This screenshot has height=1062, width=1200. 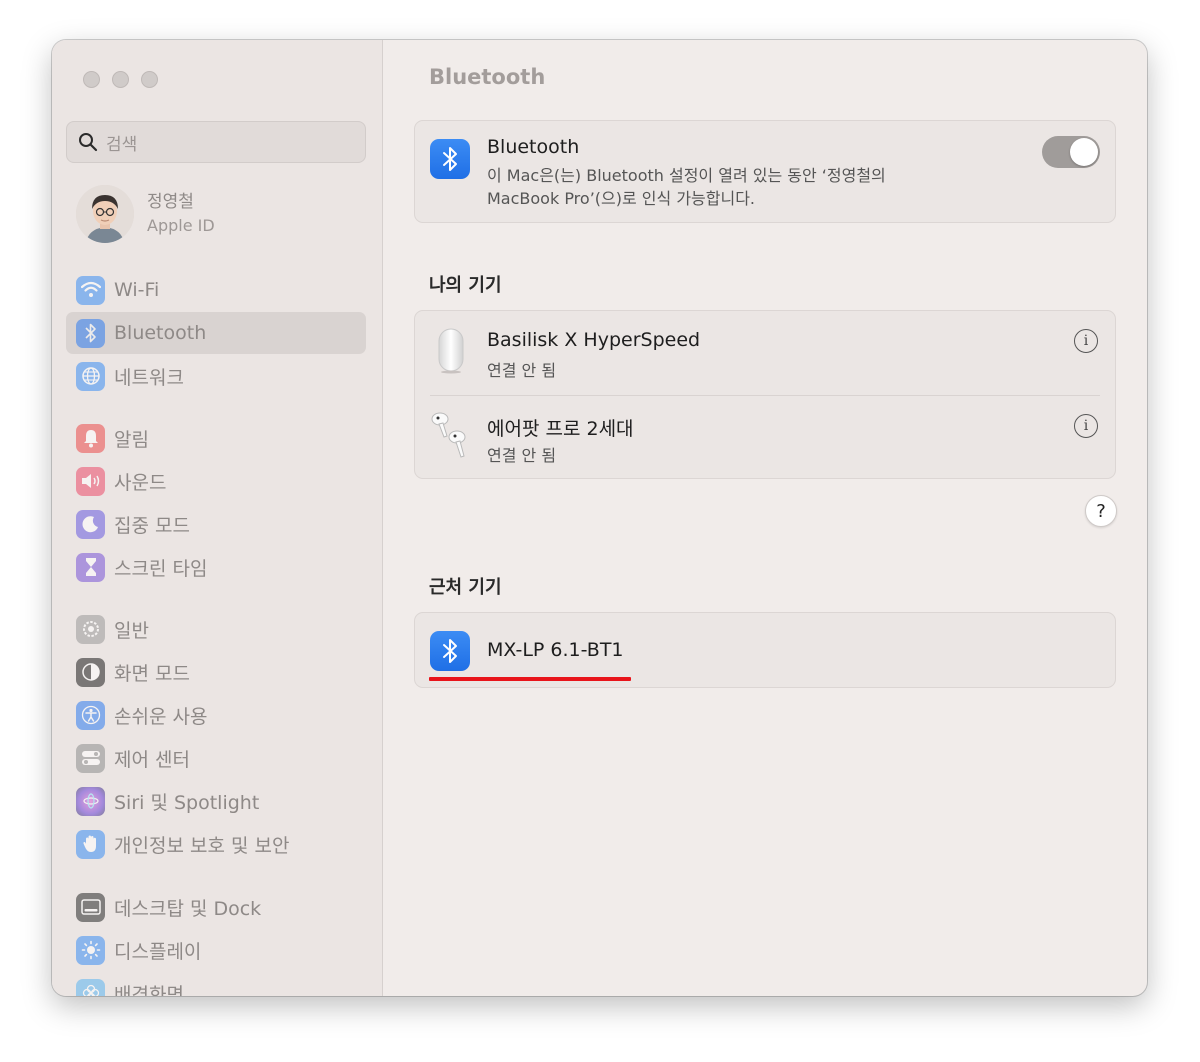 I want to click on sidebar-item-appearance: 화면 모드, so click(x=216, y=672).